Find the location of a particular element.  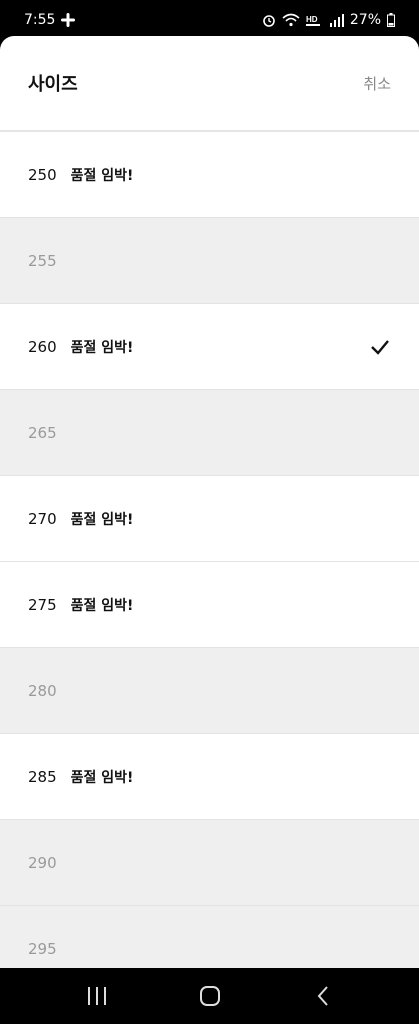

wifi-icon is located at coordinates (291, 20).